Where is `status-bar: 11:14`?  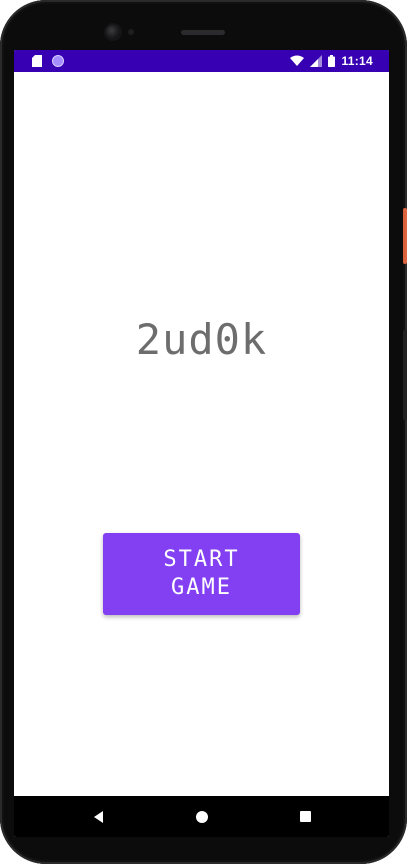 status-bar: 11:14 is located at coordinates (201, 61).